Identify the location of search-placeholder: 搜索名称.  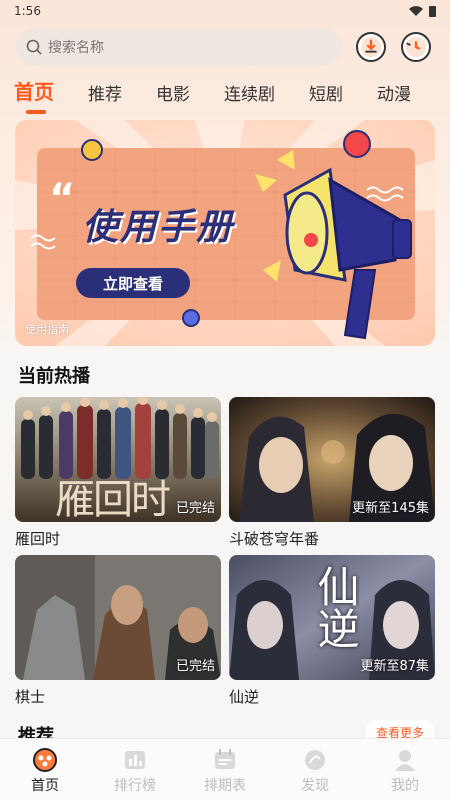
(76, 48).